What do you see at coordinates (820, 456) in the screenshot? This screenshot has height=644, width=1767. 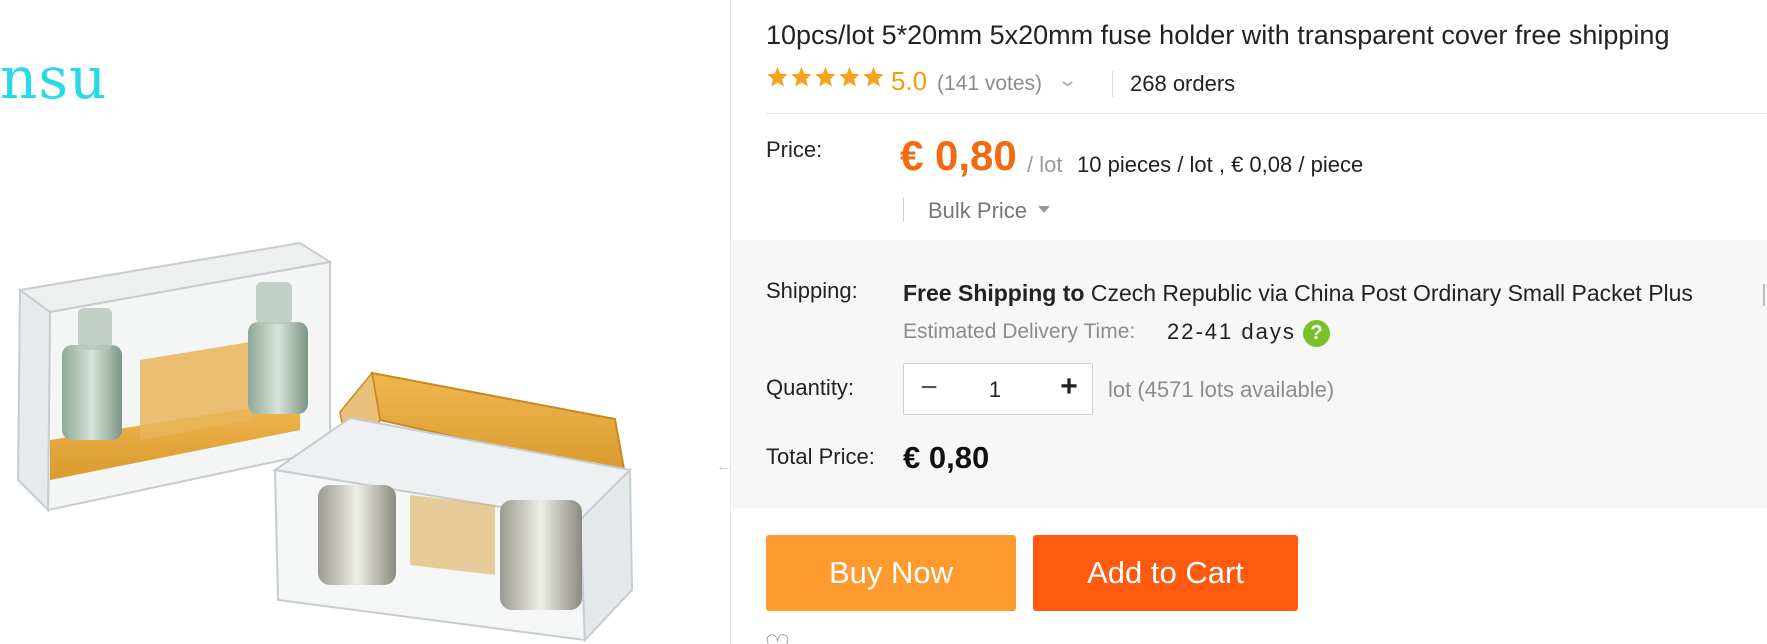 I see `total-price-label: Total Price:` at bounding box center [820, 456].